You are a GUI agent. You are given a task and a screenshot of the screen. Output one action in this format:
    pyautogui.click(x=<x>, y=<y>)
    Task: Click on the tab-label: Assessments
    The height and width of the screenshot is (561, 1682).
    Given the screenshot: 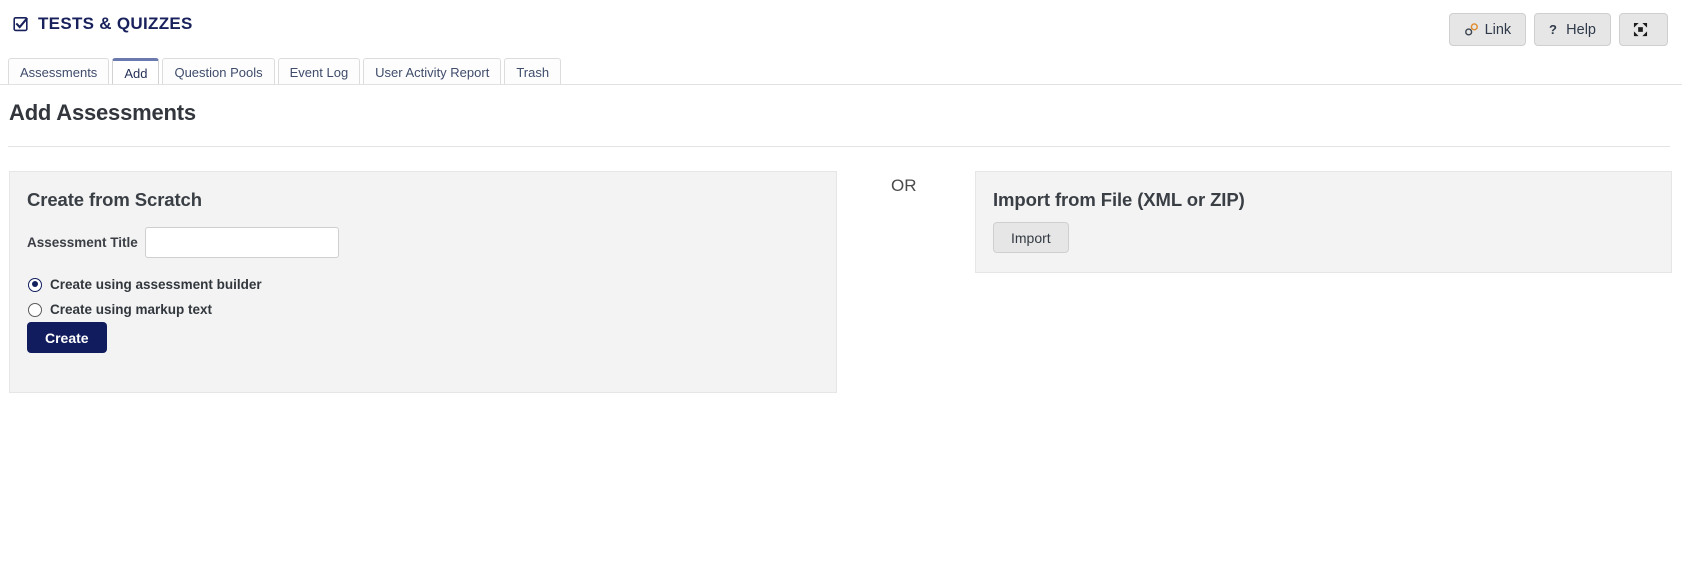 What is the action you would take?
    pyautogui.click(x=59, y=72)
    